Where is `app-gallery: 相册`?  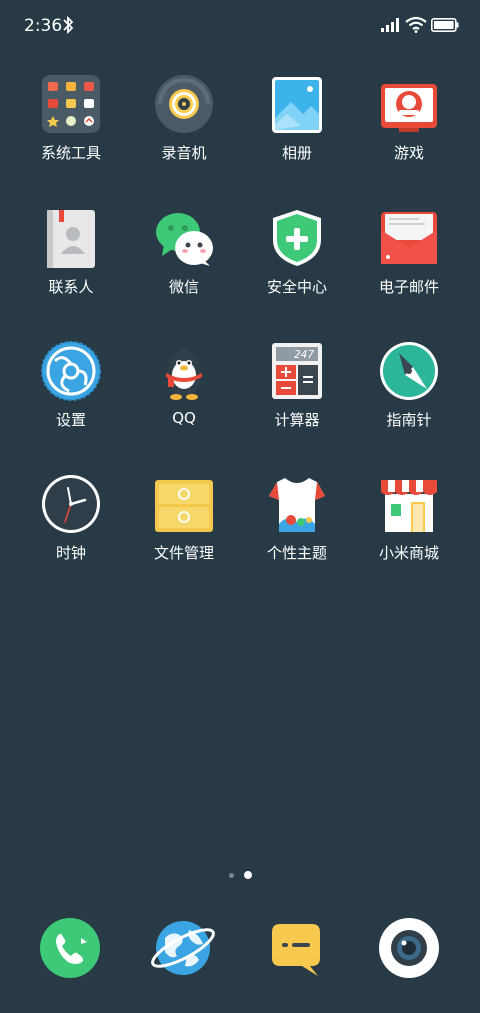 app-gallery: 相册 is located at coordinates (297, 129).